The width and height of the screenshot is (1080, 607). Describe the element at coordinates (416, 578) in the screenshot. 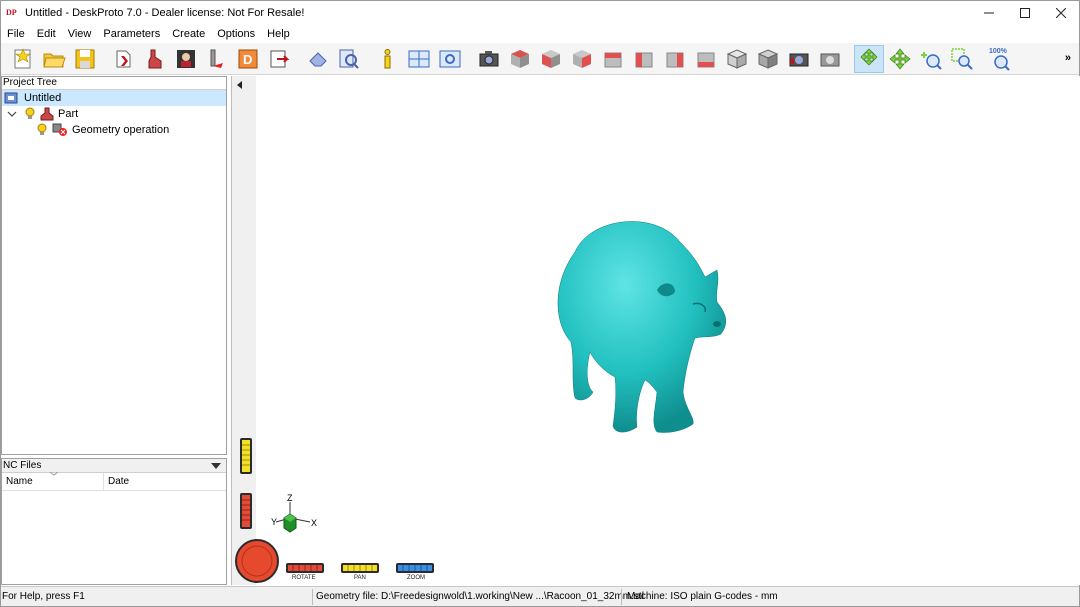

I see `zoom-control-label: ZOOM` at that location.